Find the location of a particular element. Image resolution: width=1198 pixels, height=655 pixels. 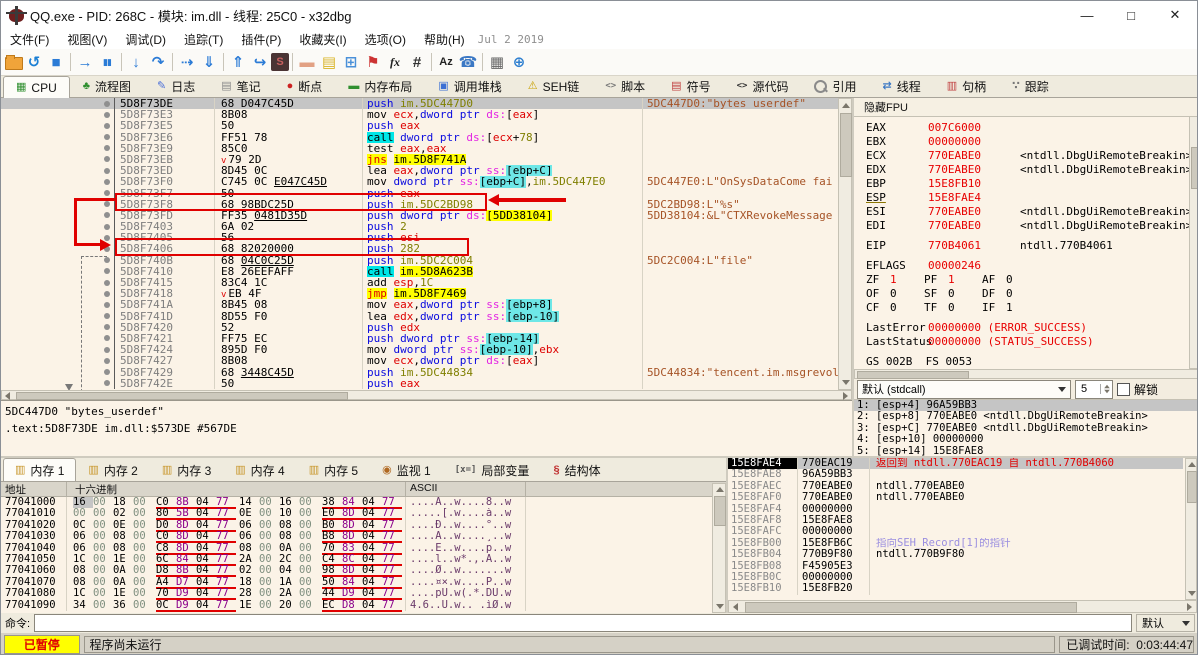

run-to-user-code-icon: ↪ is located at coordinates (260, 62).